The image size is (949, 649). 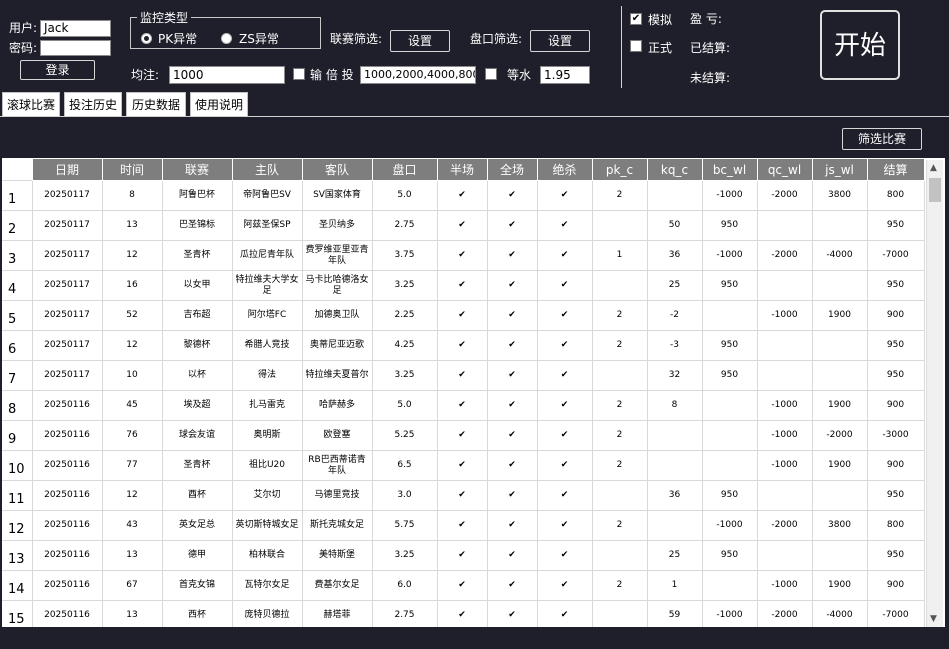 What do you see at coordinates (146, 38) in the screenshot?
I see `pk-radio` at bounding box center [146, 38].